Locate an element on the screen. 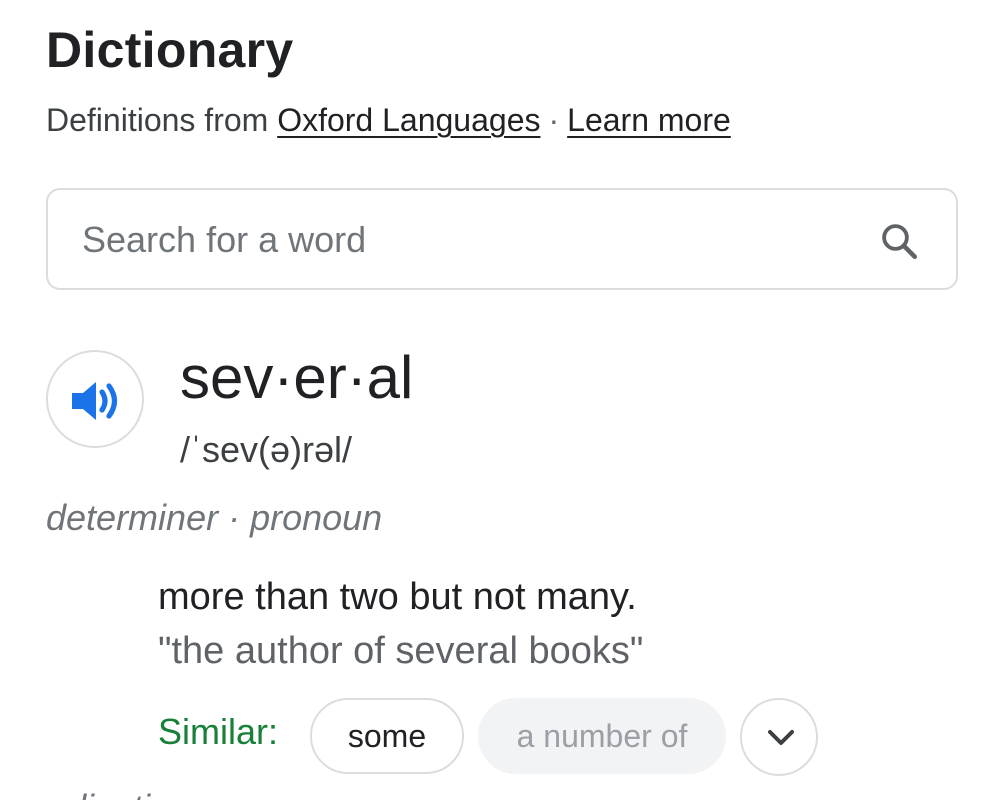  phonetic-spelling: /ˈsev(ə)rəl/ is located at coordinates (266, 449).